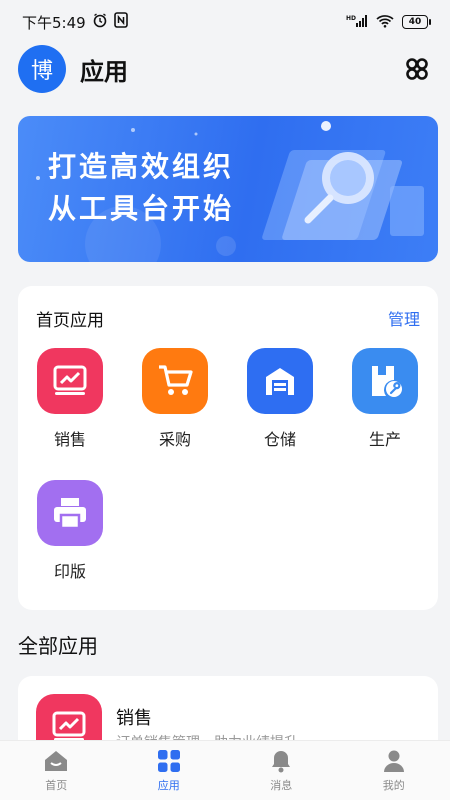 Image resolution: width=450 pixels, height=800 pixels. What do you see at coordinates (70, 513) in the screenshot?
I see `printer-icon` at bounding box center [70, 513].